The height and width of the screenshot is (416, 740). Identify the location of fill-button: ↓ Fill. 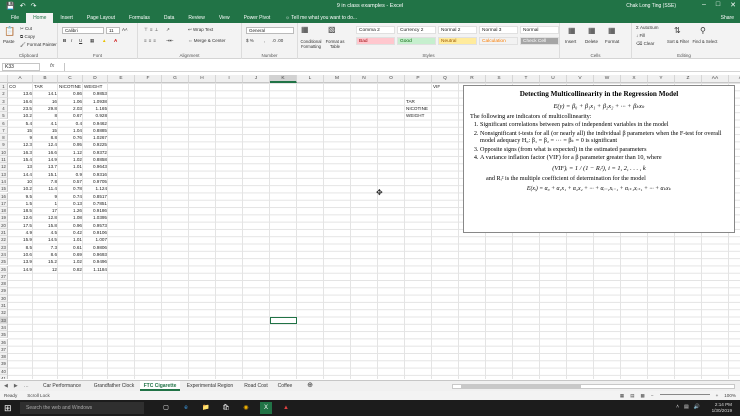
(640, 35).